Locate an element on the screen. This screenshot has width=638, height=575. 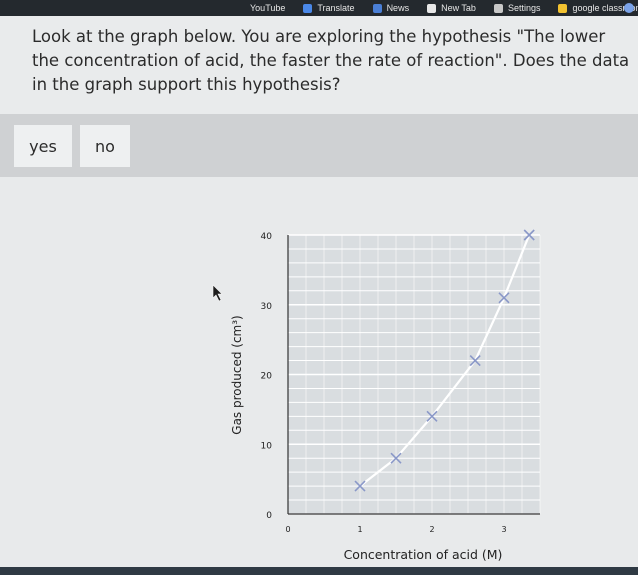
bookmark-translate: Translate is located at coordinates (329, 8).